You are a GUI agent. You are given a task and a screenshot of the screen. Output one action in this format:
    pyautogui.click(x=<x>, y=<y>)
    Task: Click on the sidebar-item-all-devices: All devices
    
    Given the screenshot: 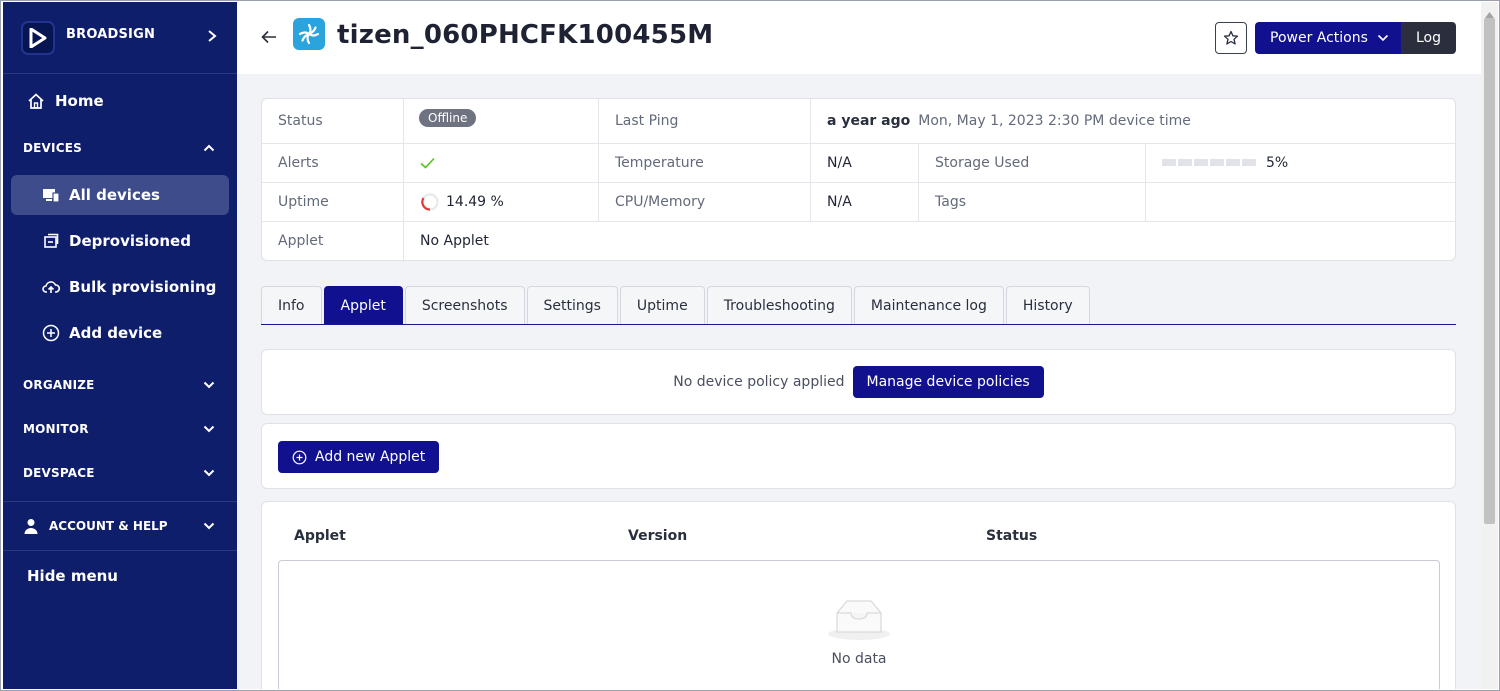 What is the action you would take?
    pyautogui.click(x=120, y=195)
    